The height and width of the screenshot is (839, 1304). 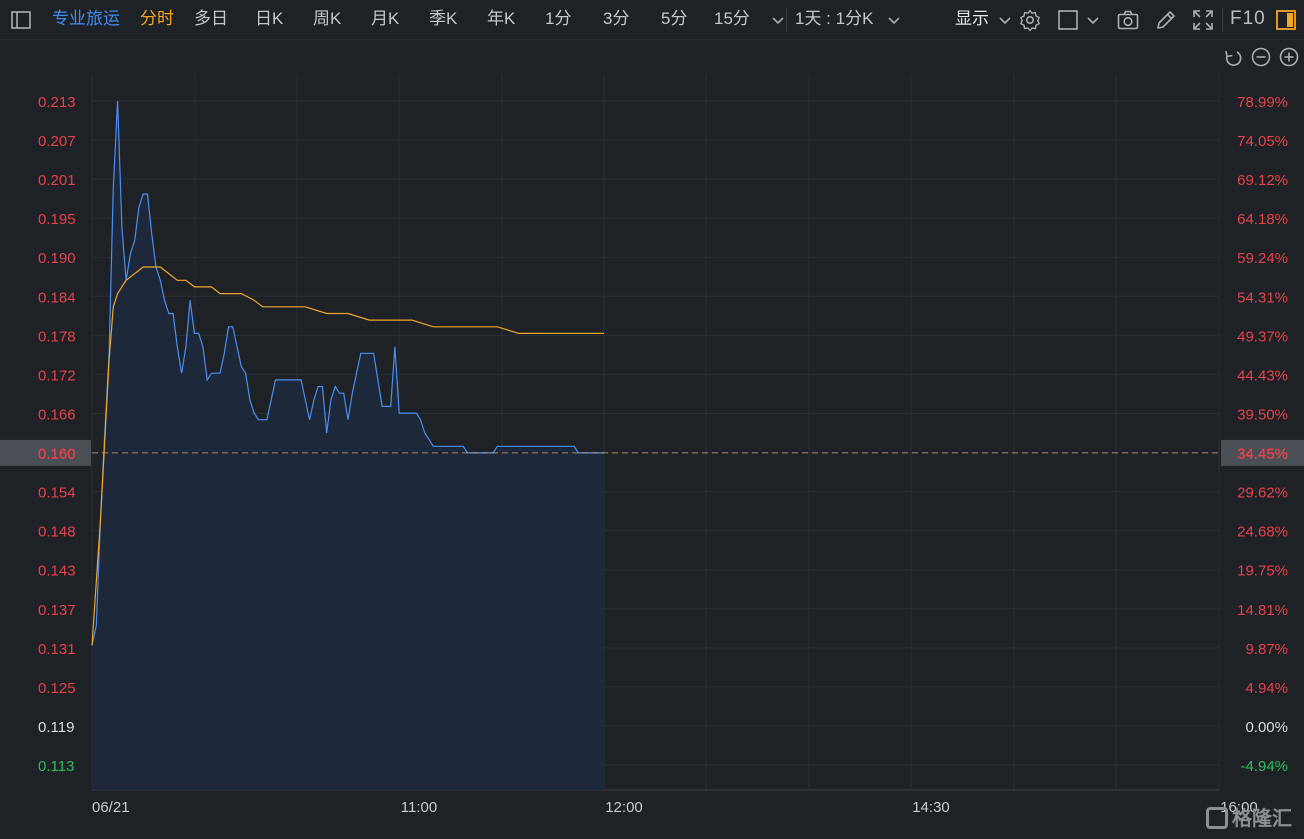 What do you see at coordinates (57, 219) in the screenshot?
I see `y-tick-label: 0.195` at bounding box center [57, 219].